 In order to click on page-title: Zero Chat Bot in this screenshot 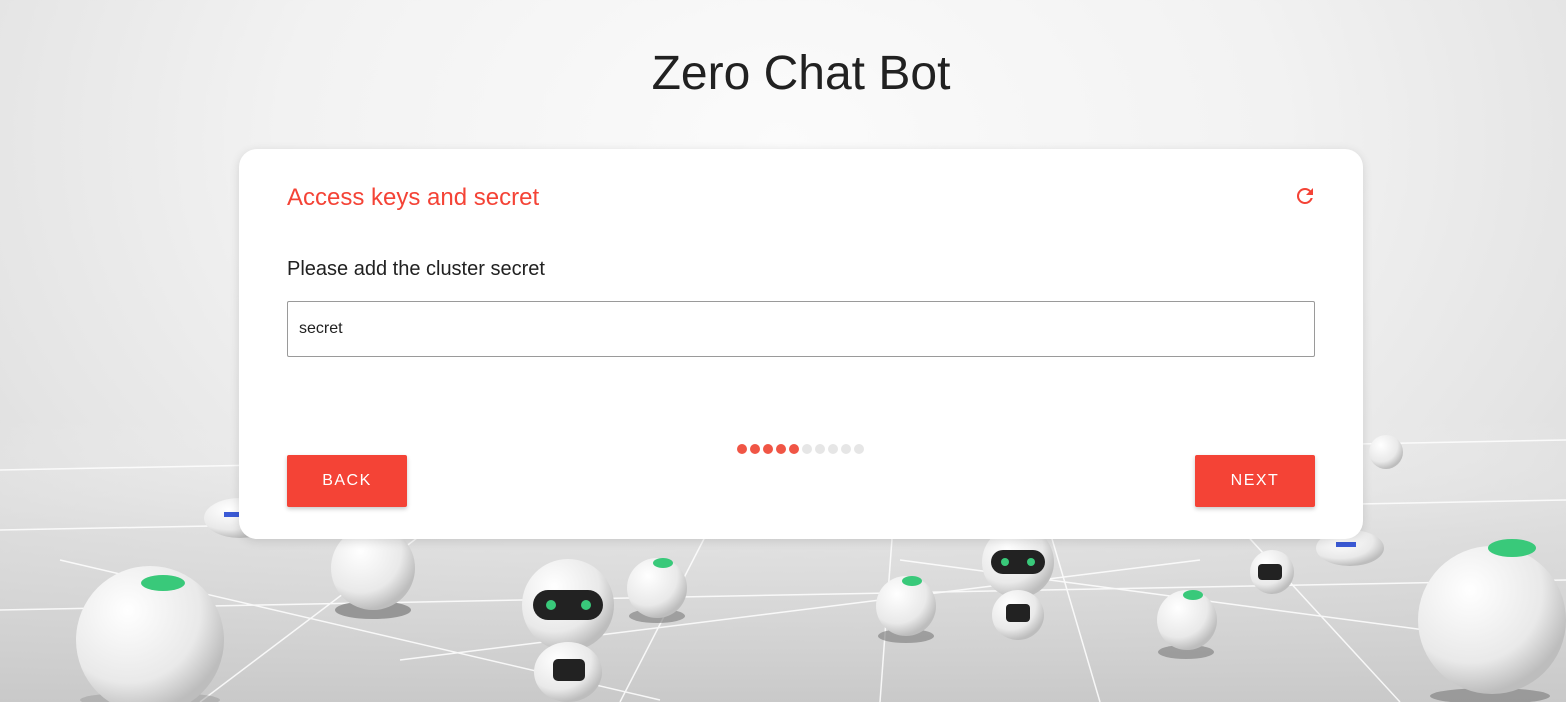, I will do `click(801, 73)`.